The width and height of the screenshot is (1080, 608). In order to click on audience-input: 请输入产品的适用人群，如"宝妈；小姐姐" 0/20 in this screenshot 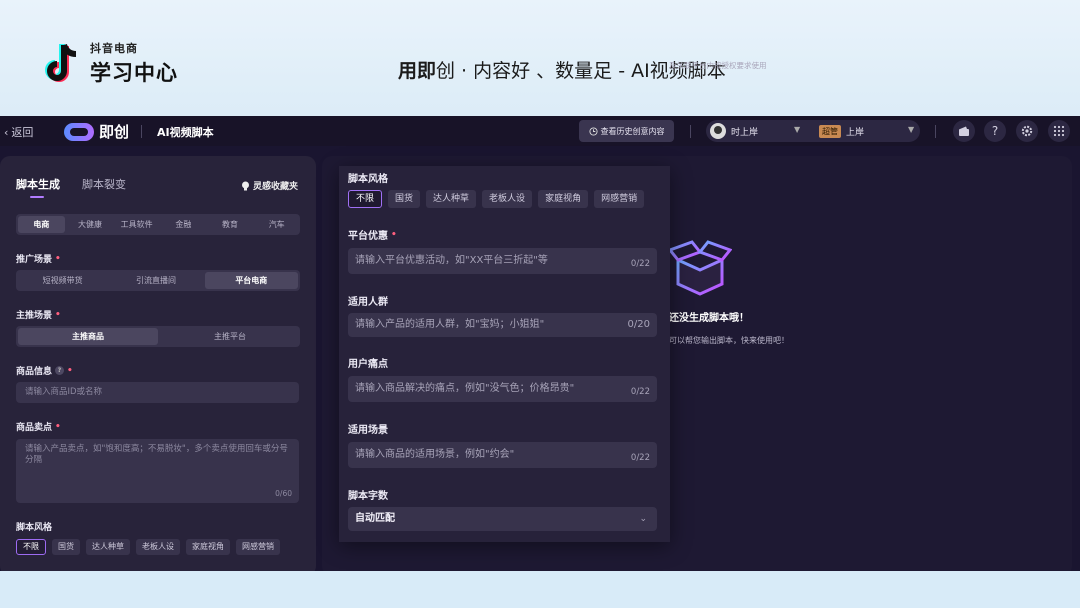, I will do `click(502, 325)`.